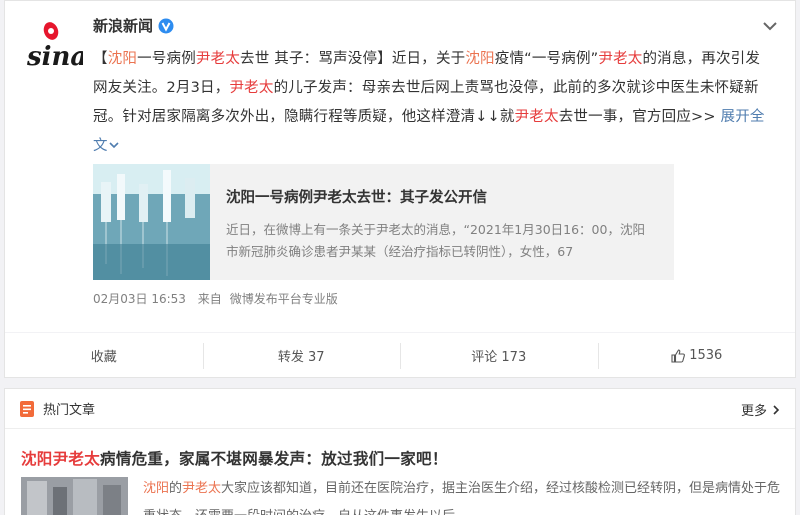  I want to click on repost-label: 转发 37, so click(301, 357).